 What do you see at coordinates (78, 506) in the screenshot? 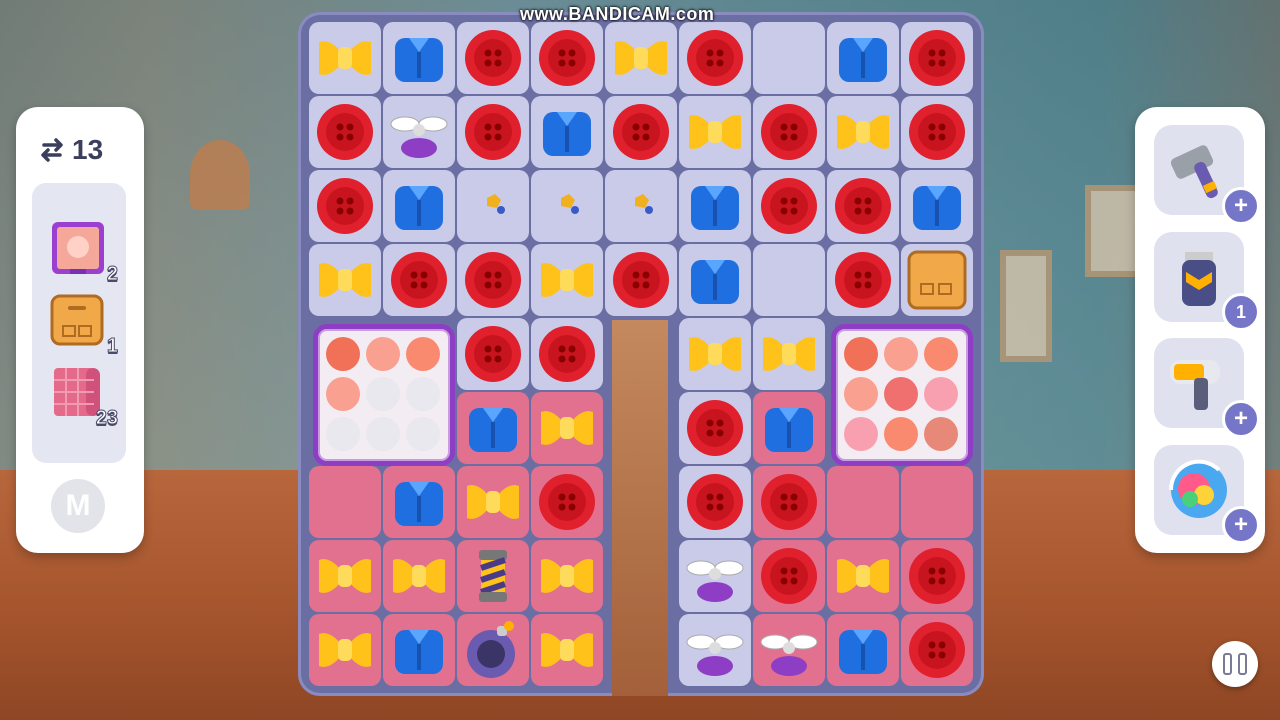
I see `m-button: M` at bounding box center [78, 506].